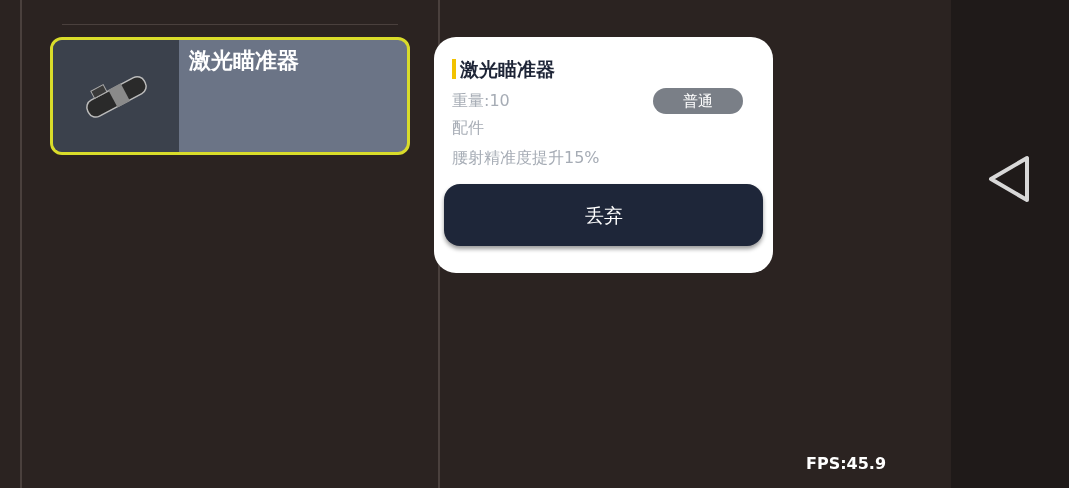 The image size is (1069, 488). I want to click on rarity-tag: 普通, so click(698, 100).